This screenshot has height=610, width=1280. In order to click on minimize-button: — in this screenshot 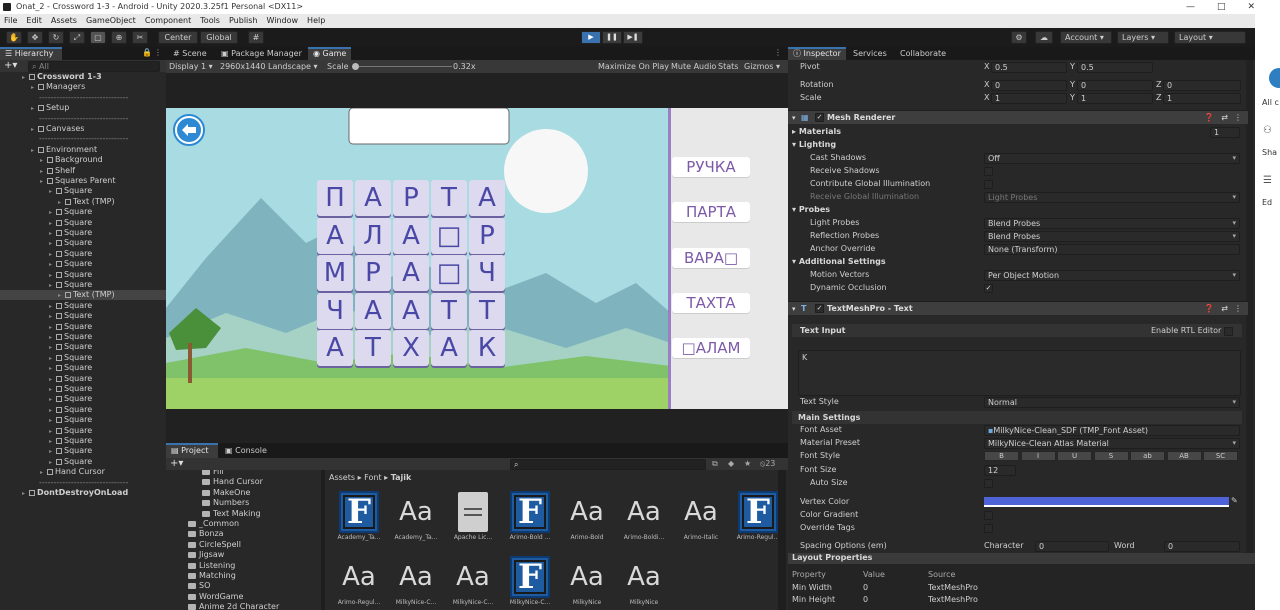, I will do `click(1190, 7)`.